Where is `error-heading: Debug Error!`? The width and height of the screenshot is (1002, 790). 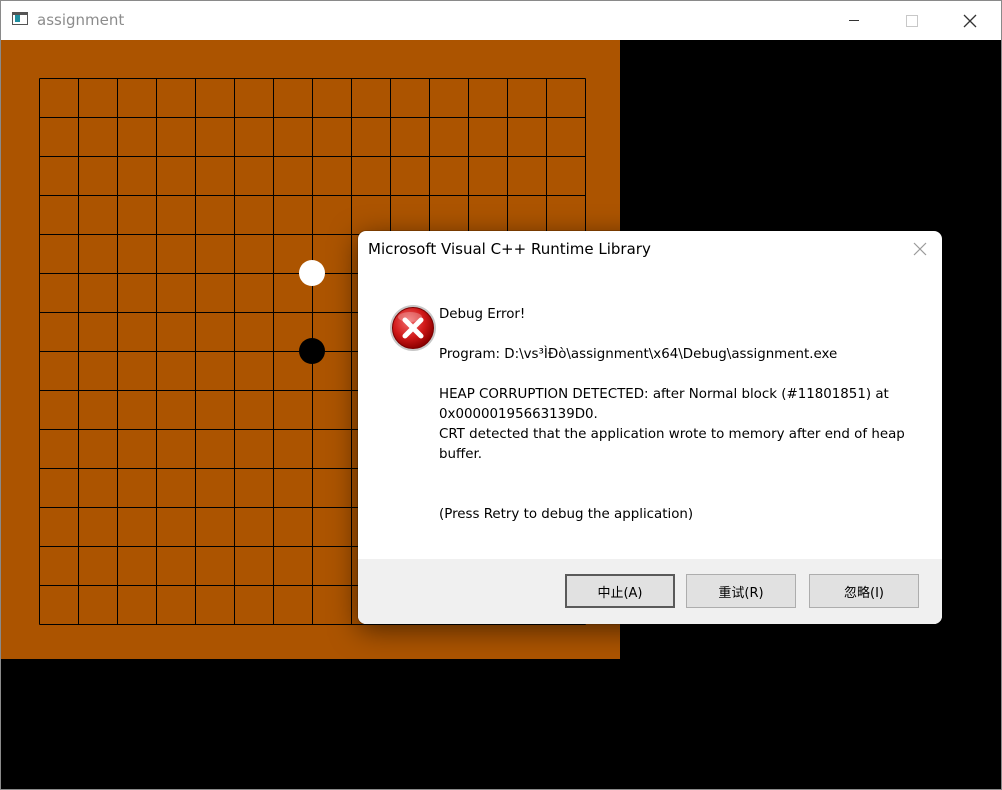
error-heading: Debug Error! is located at coordinates (482, 314).